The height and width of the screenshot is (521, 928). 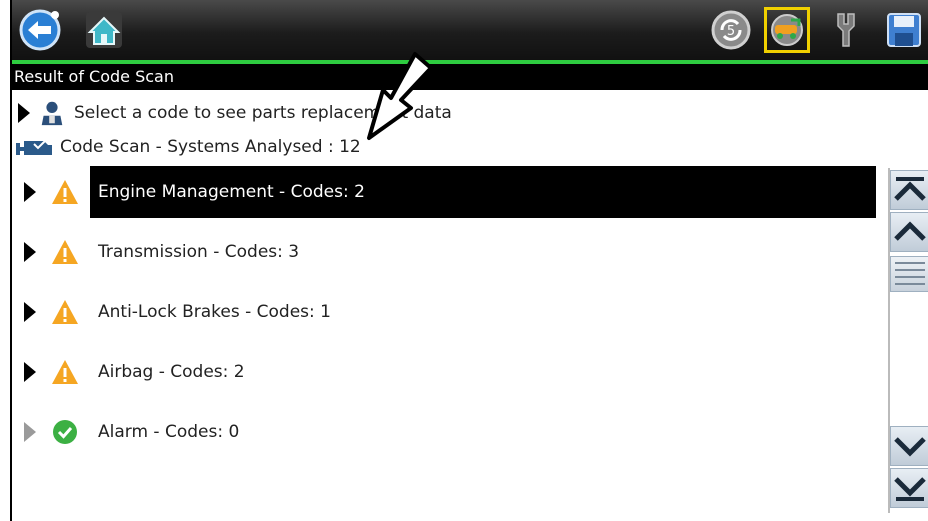 I want to click on back-arrow-icon, so click(x=40, y=30).